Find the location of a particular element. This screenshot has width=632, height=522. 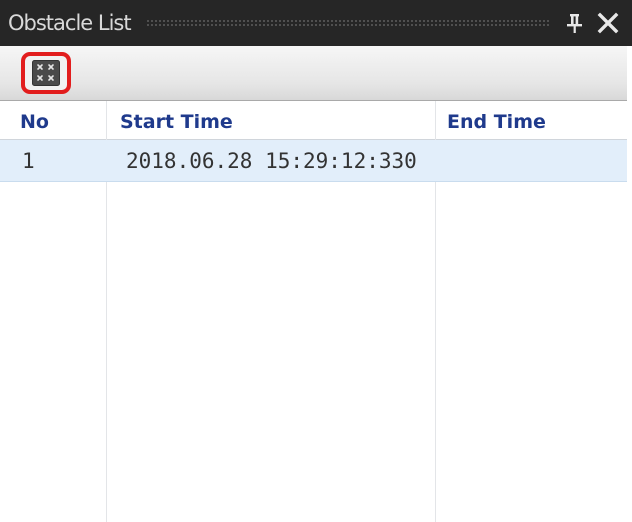

table-row: 1 2018.06.28 15:29:12:330 is located at coordinates (316, 161).